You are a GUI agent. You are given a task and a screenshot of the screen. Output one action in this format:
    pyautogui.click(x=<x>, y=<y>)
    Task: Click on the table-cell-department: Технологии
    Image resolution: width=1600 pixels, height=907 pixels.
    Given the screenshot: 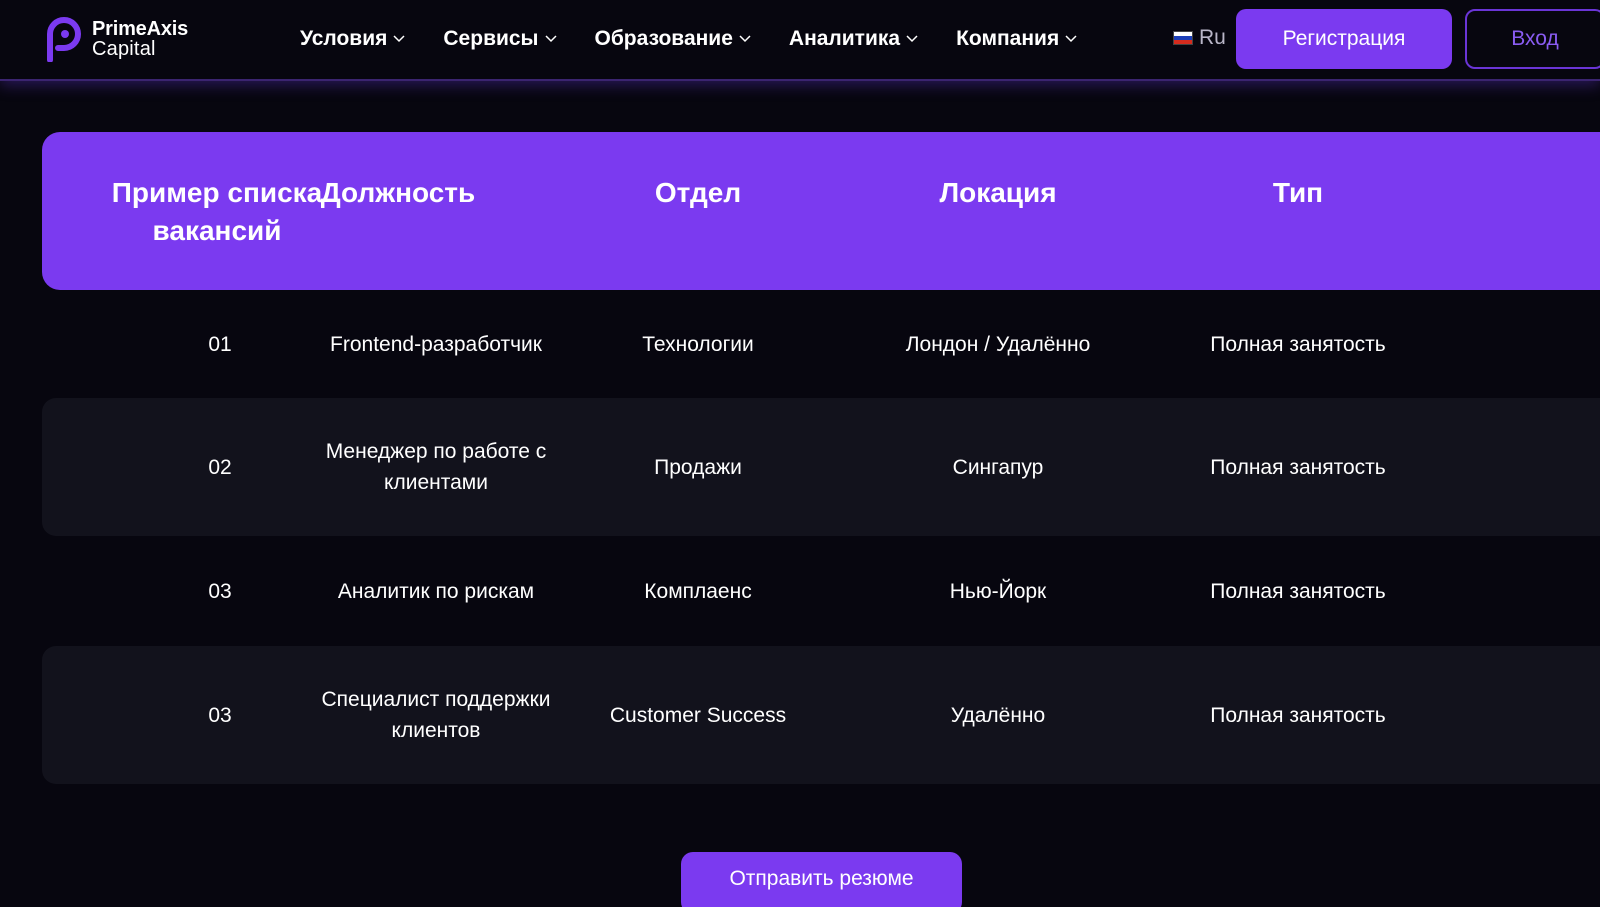 What is the action you would take?
    pyautogui.click(x=698, y=344)
    